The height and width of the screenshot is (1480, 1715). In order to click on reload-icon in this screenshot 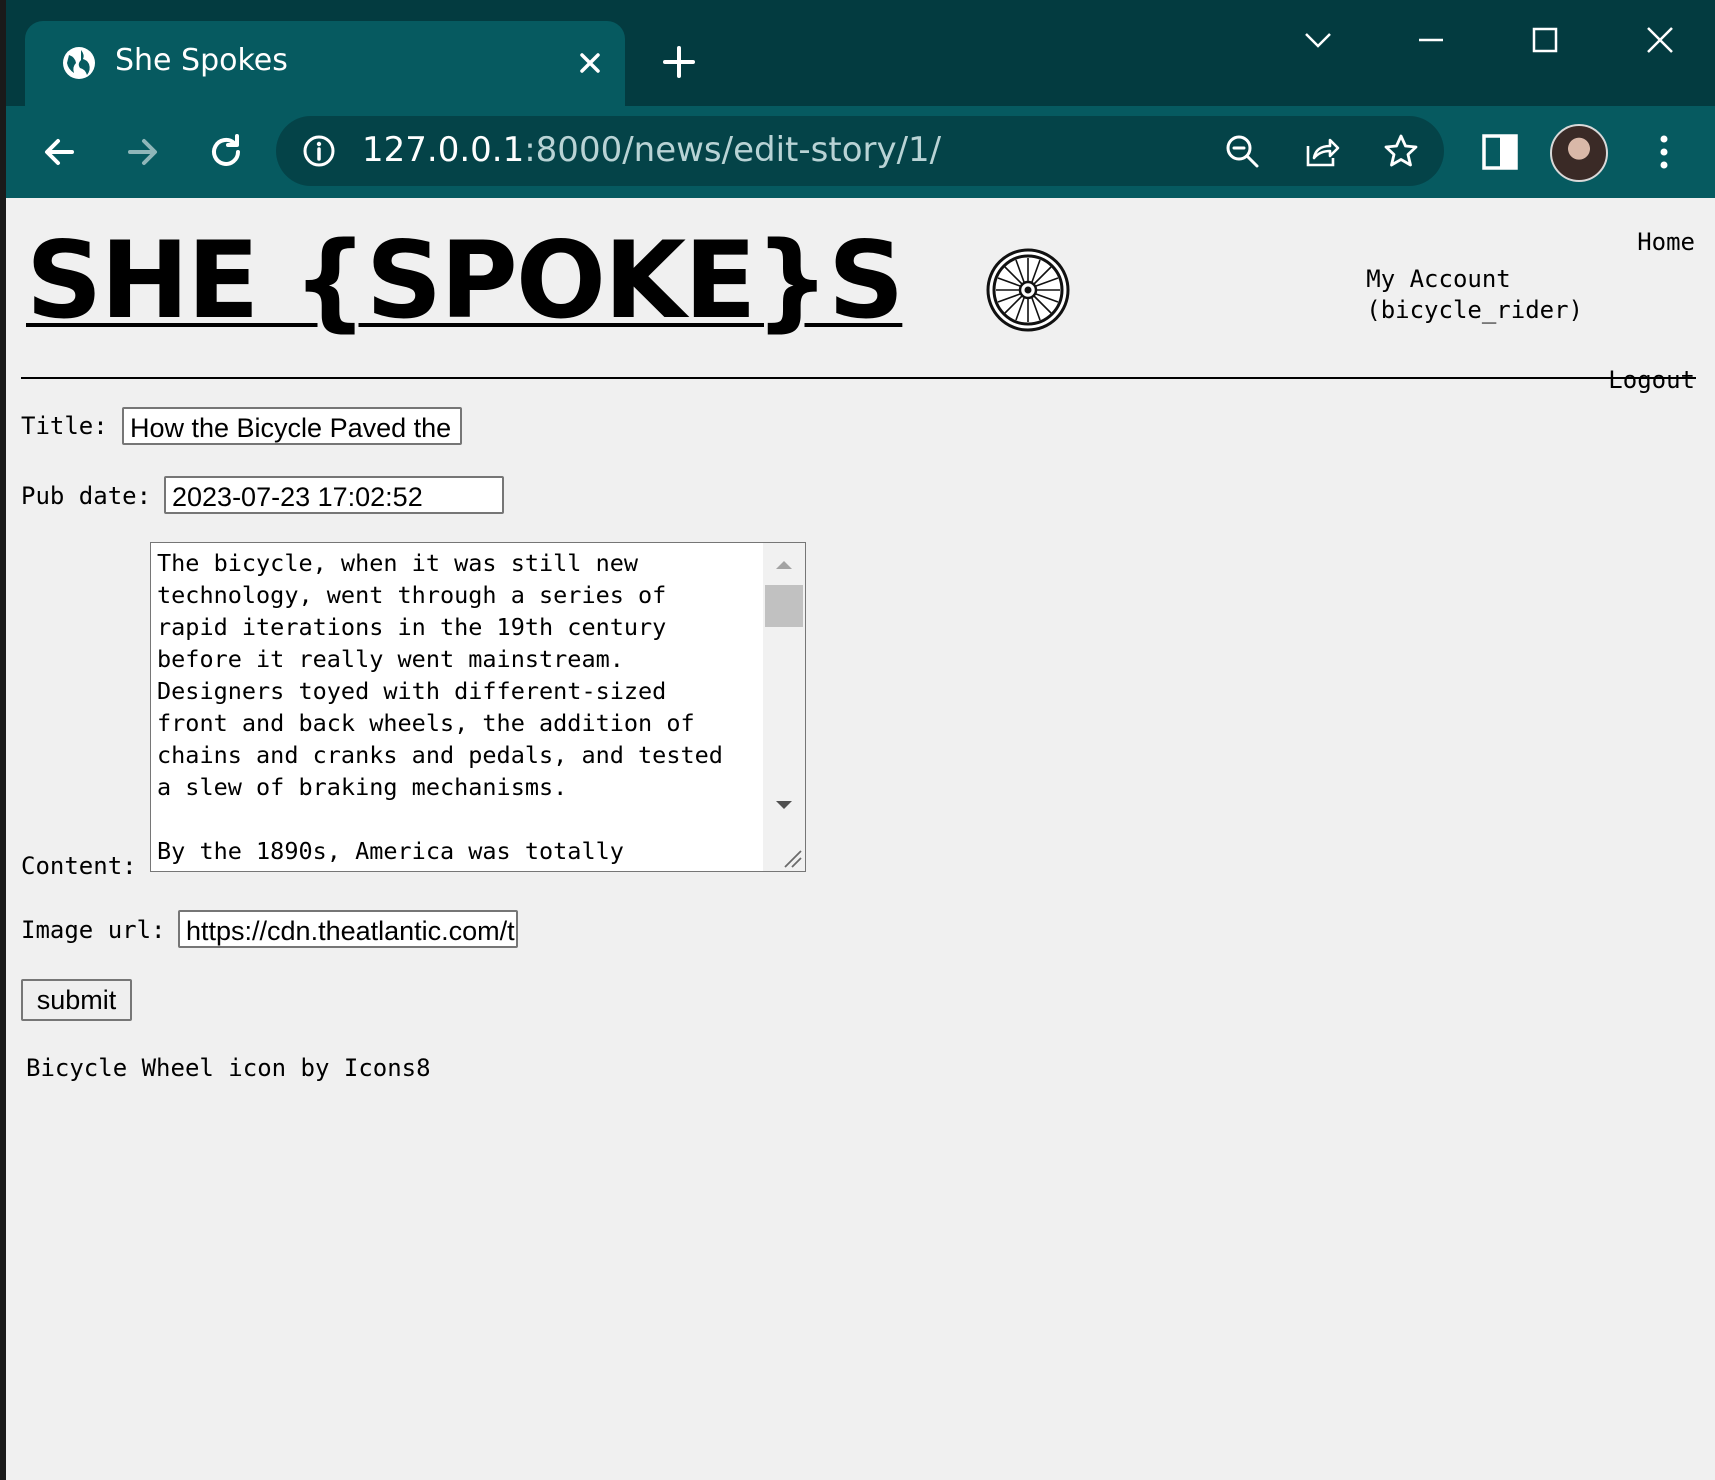, I will do `click(226, 152)`.